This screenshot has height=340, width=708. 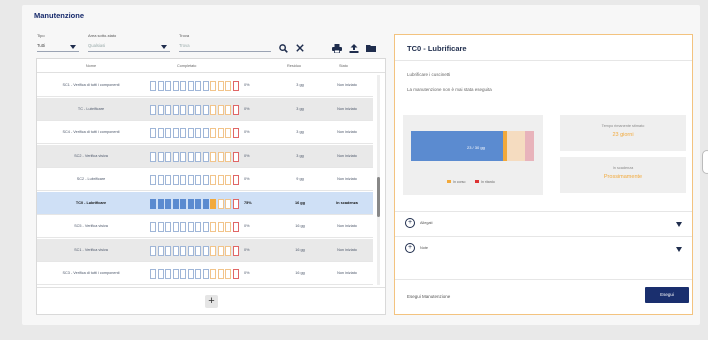 I want to click on print-button, so click(x=337, y=48).